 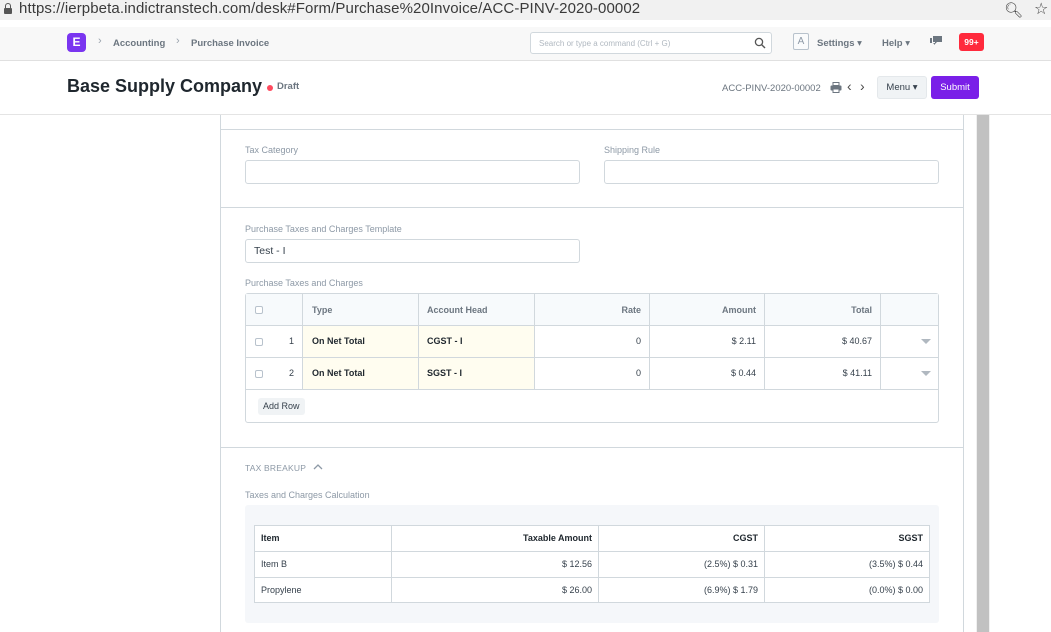 What do you see at coordinates (274, 310) in the screenshot?
I see `grid-header-select` at bounding box center [274, 310].